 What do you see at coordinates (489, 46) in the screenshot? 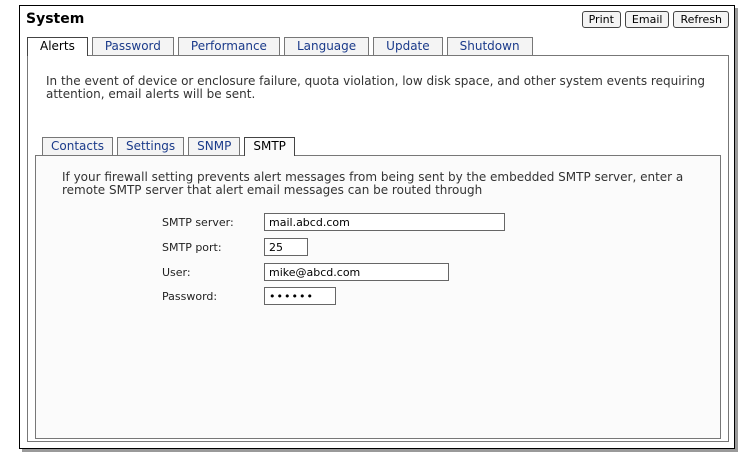
I see `tab-shutdown: Shutdown` at bounding box center [489, 46].